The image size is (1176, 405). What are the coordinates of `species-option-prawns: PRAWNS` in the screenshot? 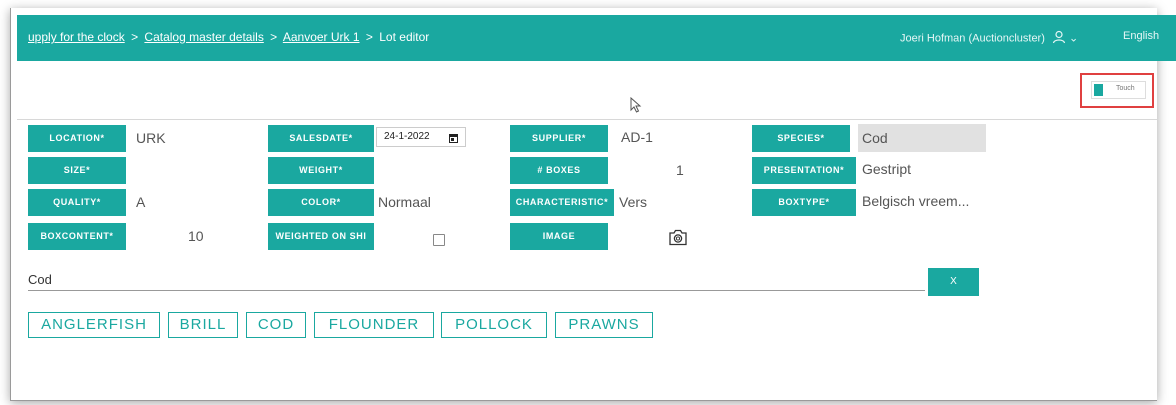 It's located at (604, 325).